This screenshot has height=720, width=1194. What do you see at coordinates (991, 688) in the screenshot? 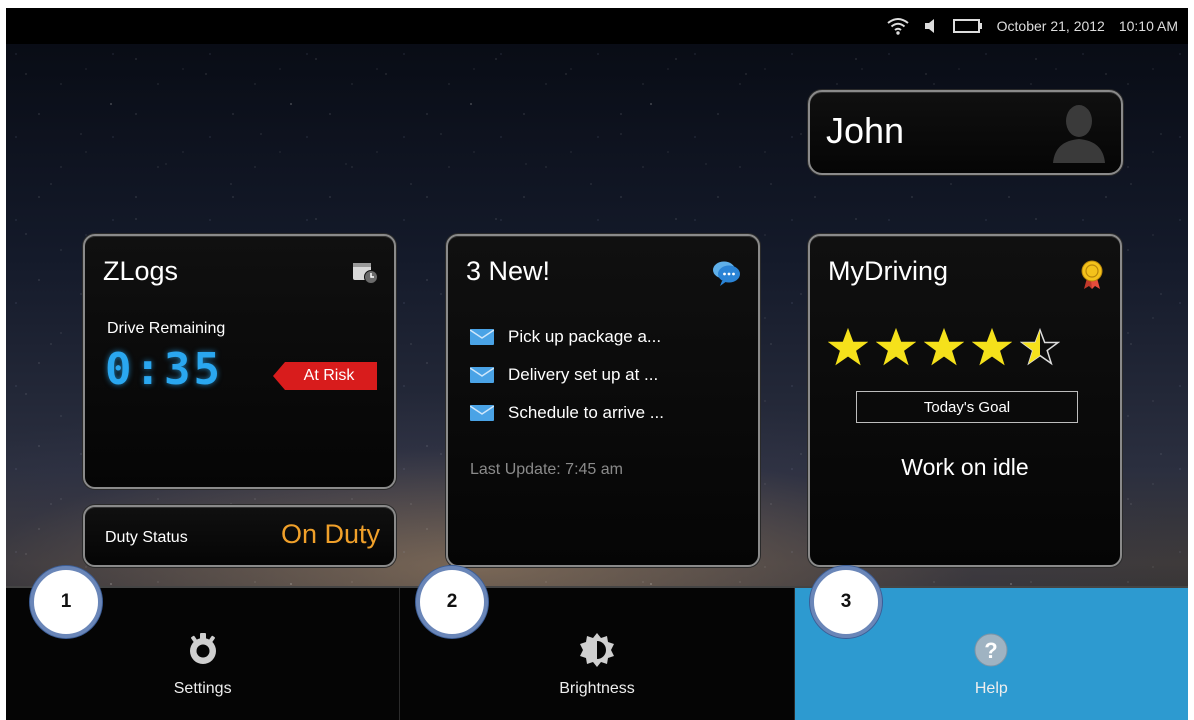
I see `help-label: Help` at bounding box center [991, 688].